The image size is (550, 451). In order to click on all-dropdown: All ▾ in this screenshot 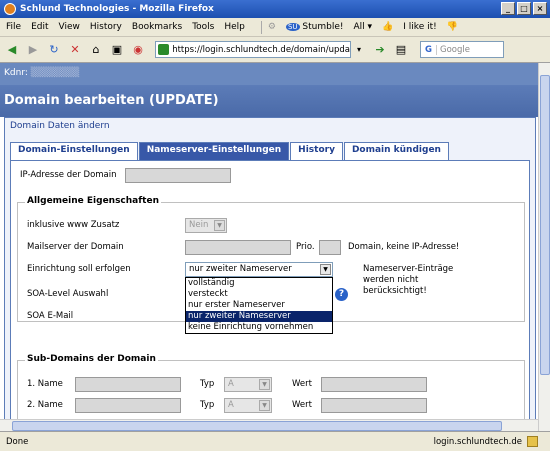, I will do `click(363, 27)`.